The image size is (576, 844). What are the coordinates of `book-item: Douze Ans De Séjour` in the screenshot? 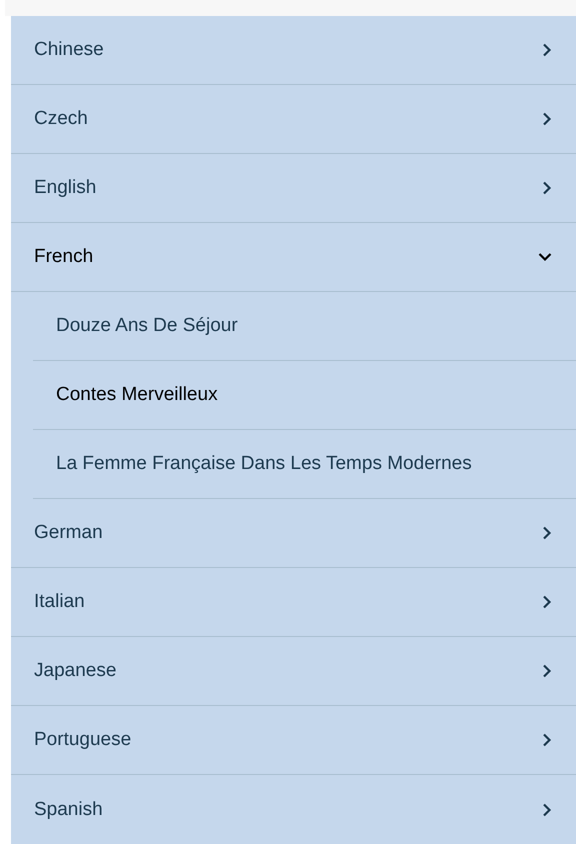 It's located at (304, 326).